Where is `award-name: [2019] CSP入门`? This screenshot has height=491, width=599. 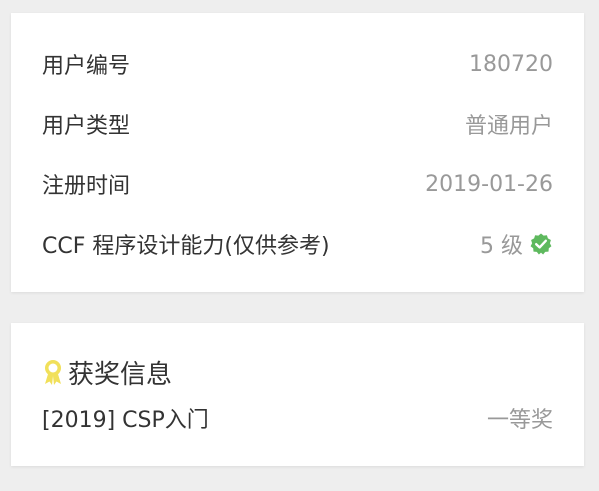 award-name: [2019] CSP入门 is located at coordinates (125, 420).